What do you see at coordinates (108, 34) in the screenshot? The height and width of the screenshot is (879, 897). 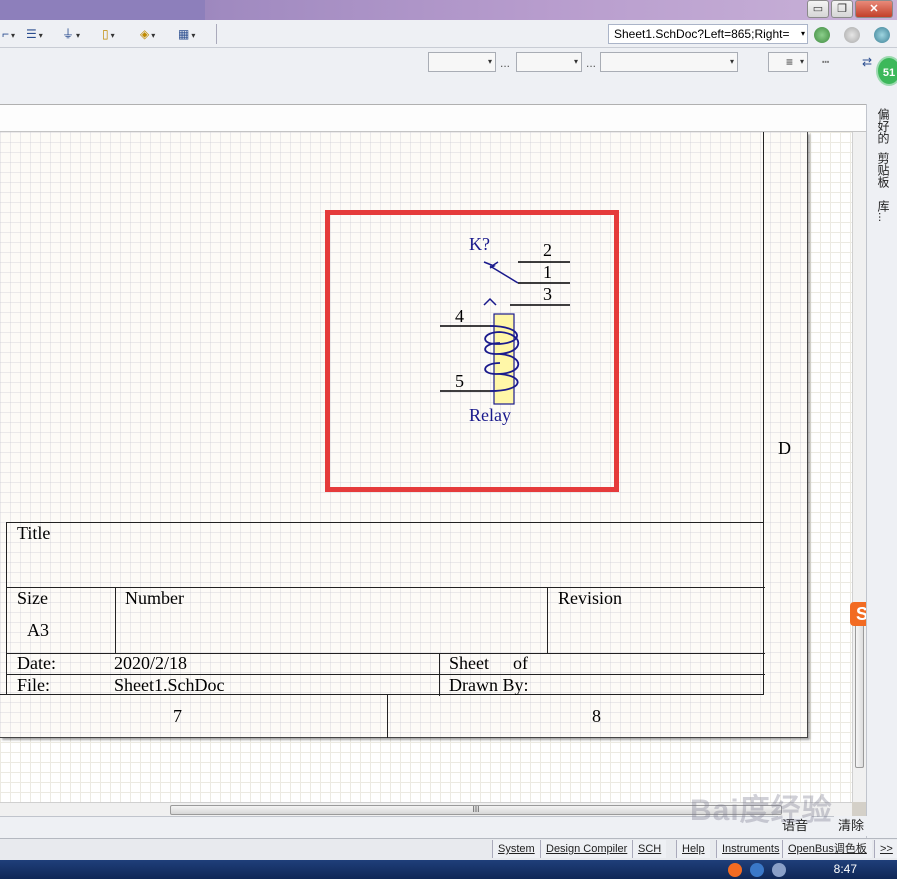 I see `component-tool-icon: ▯ ▾` at bounding box center [108, 34].